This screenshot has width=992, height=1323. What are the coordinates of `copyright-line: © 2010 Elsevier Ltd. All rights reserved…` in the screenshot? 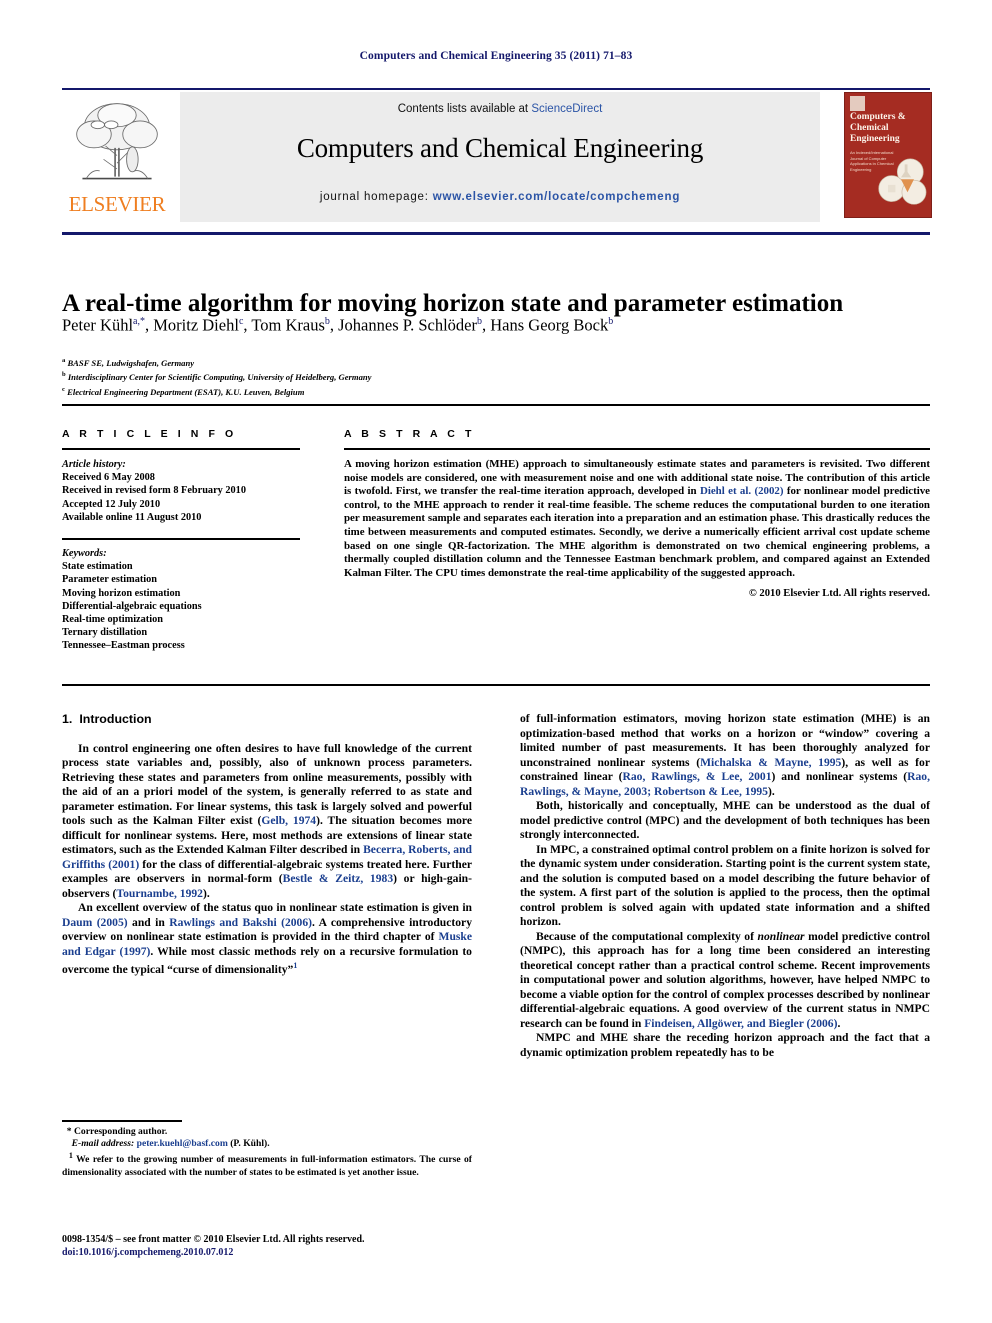 It's located at (839, 594).